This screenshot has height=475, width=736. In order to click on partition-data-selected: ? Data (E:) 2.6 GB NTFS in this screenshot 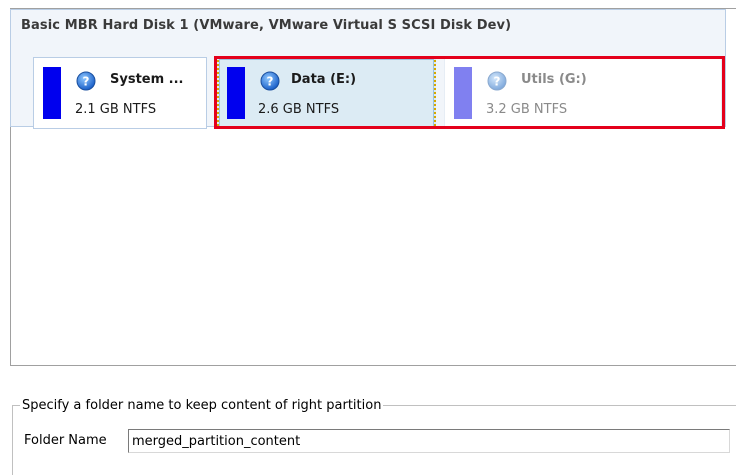, I will do `click(326, 93)`.